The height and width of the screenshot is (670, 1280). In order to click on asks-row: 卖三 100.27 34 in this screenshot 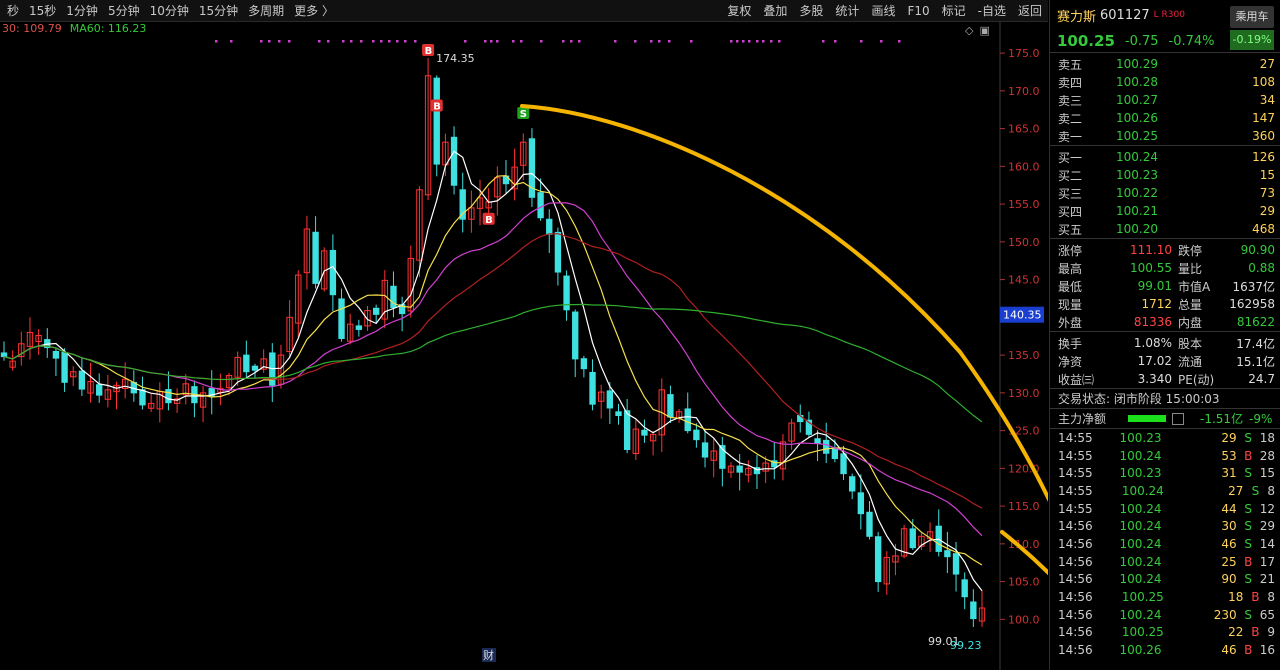, I will do `click(1165, 100)`.